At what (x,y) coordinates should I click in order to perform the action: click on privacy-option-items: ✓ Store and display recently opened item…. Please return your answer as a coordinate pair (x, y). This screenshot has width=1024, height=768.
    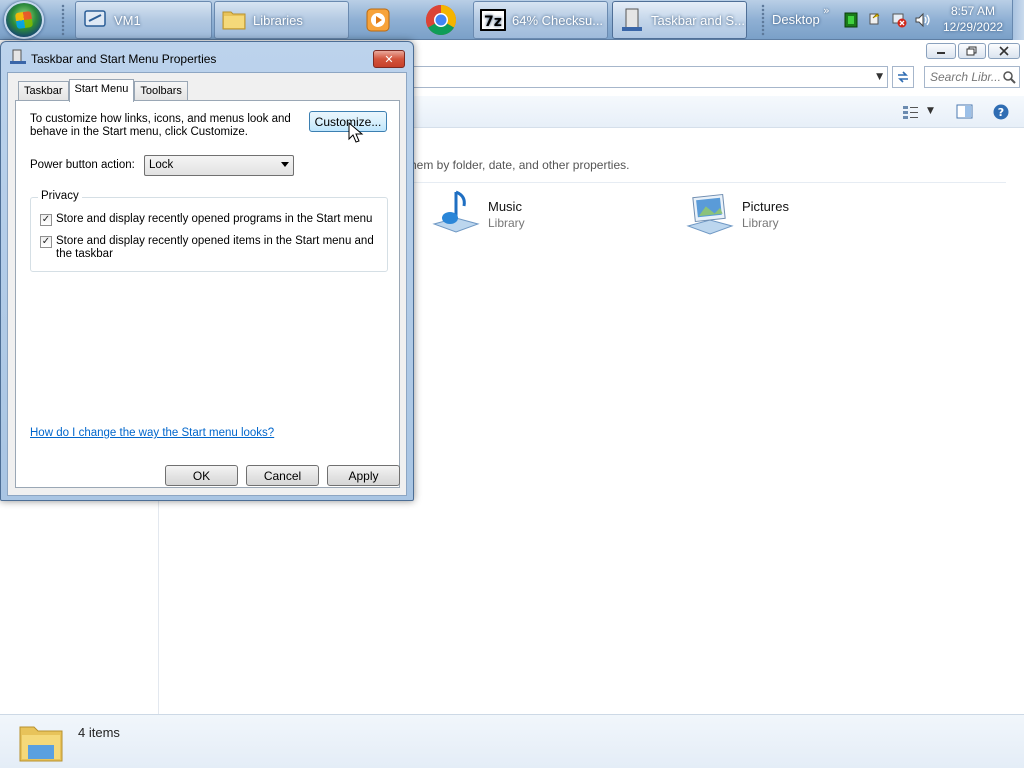
    Looking at the image, I should click on (210, 248).